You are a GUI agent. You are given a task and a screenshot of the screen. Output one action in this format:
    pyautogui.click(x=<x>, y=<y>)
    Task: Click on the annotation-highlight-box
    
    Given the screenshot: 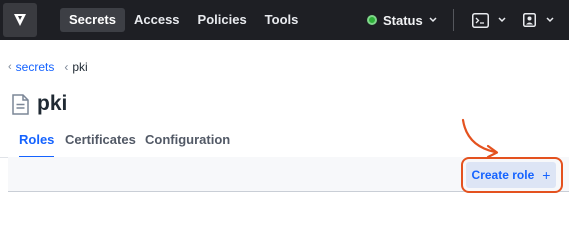 What is the action you would take?
    pyautogui.click(x=512, y=175)
    